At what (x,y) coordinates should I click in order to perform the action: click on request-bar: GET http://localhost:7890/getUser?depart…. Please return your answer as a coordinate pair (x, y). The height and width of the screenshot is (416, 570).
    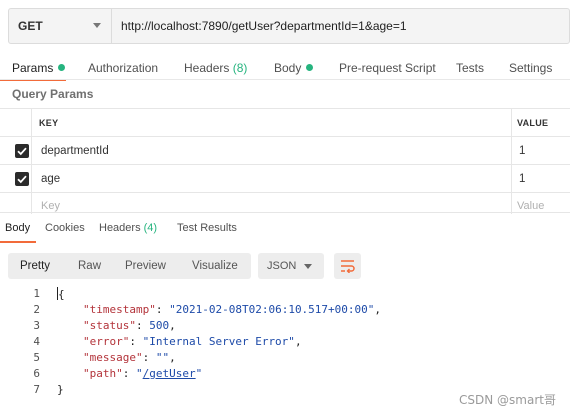
    Looking at the image, I should click on (289, 26).